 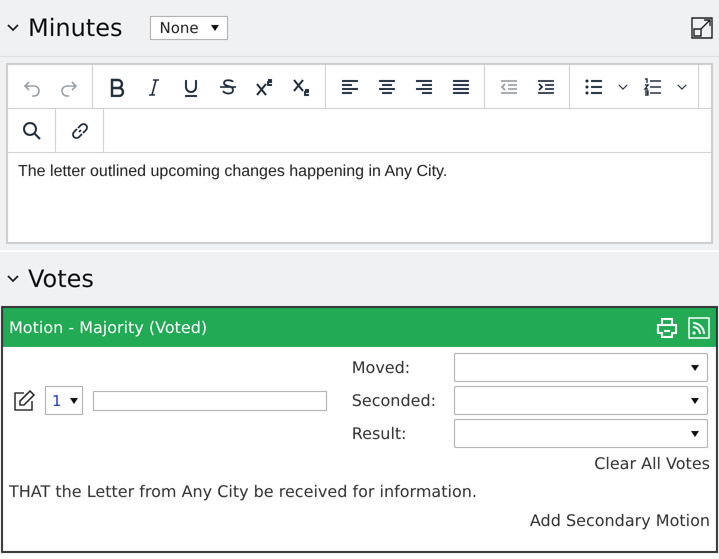 I want to click on subscript-icon, so click(x=302, y=86).